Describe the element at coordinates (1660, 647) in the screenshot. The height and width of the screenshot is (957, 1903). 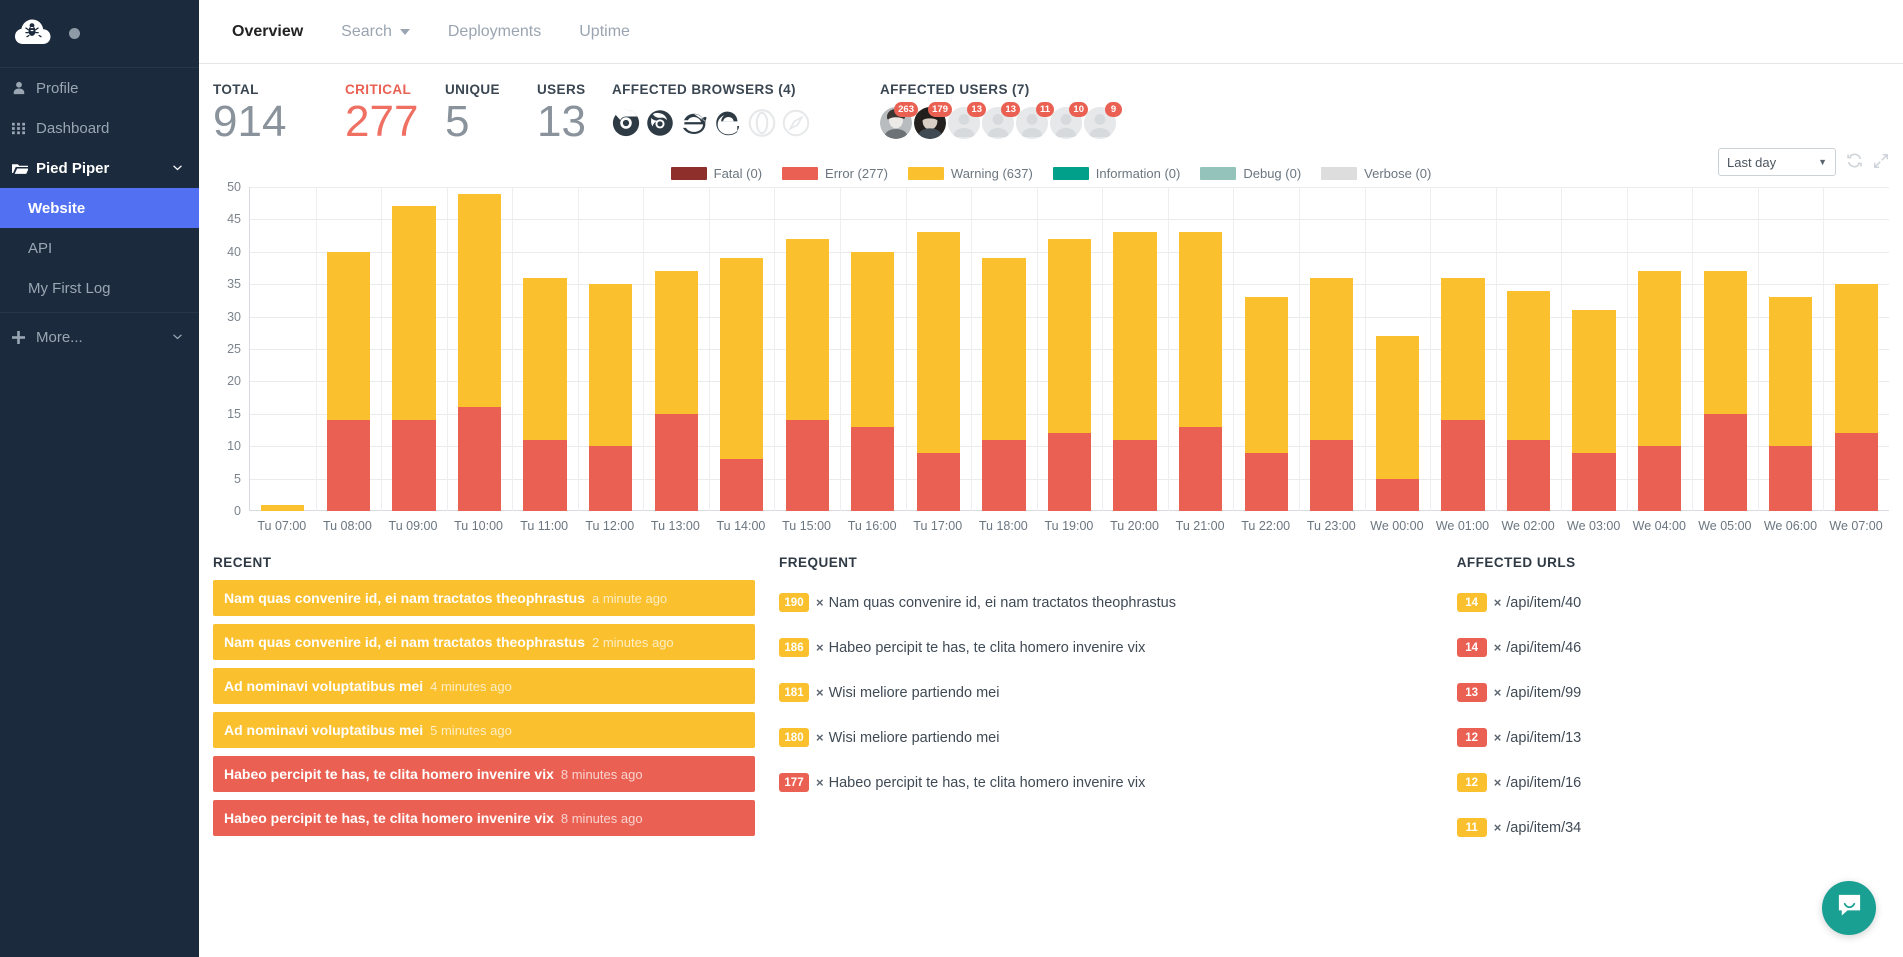
I see `affected-url-item: 14 × /api/item/46` at that location.